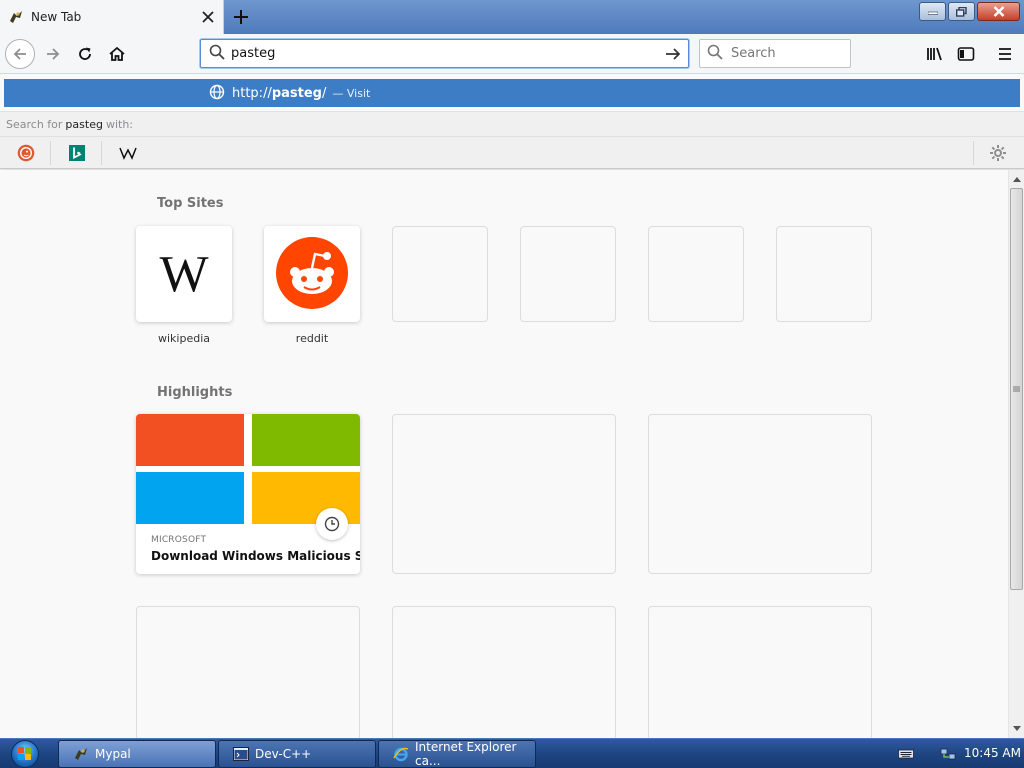 The width and height of the screenshot is (1024, 768). I want to click on scroll-up-arrow-icon, so click(1016, 179).